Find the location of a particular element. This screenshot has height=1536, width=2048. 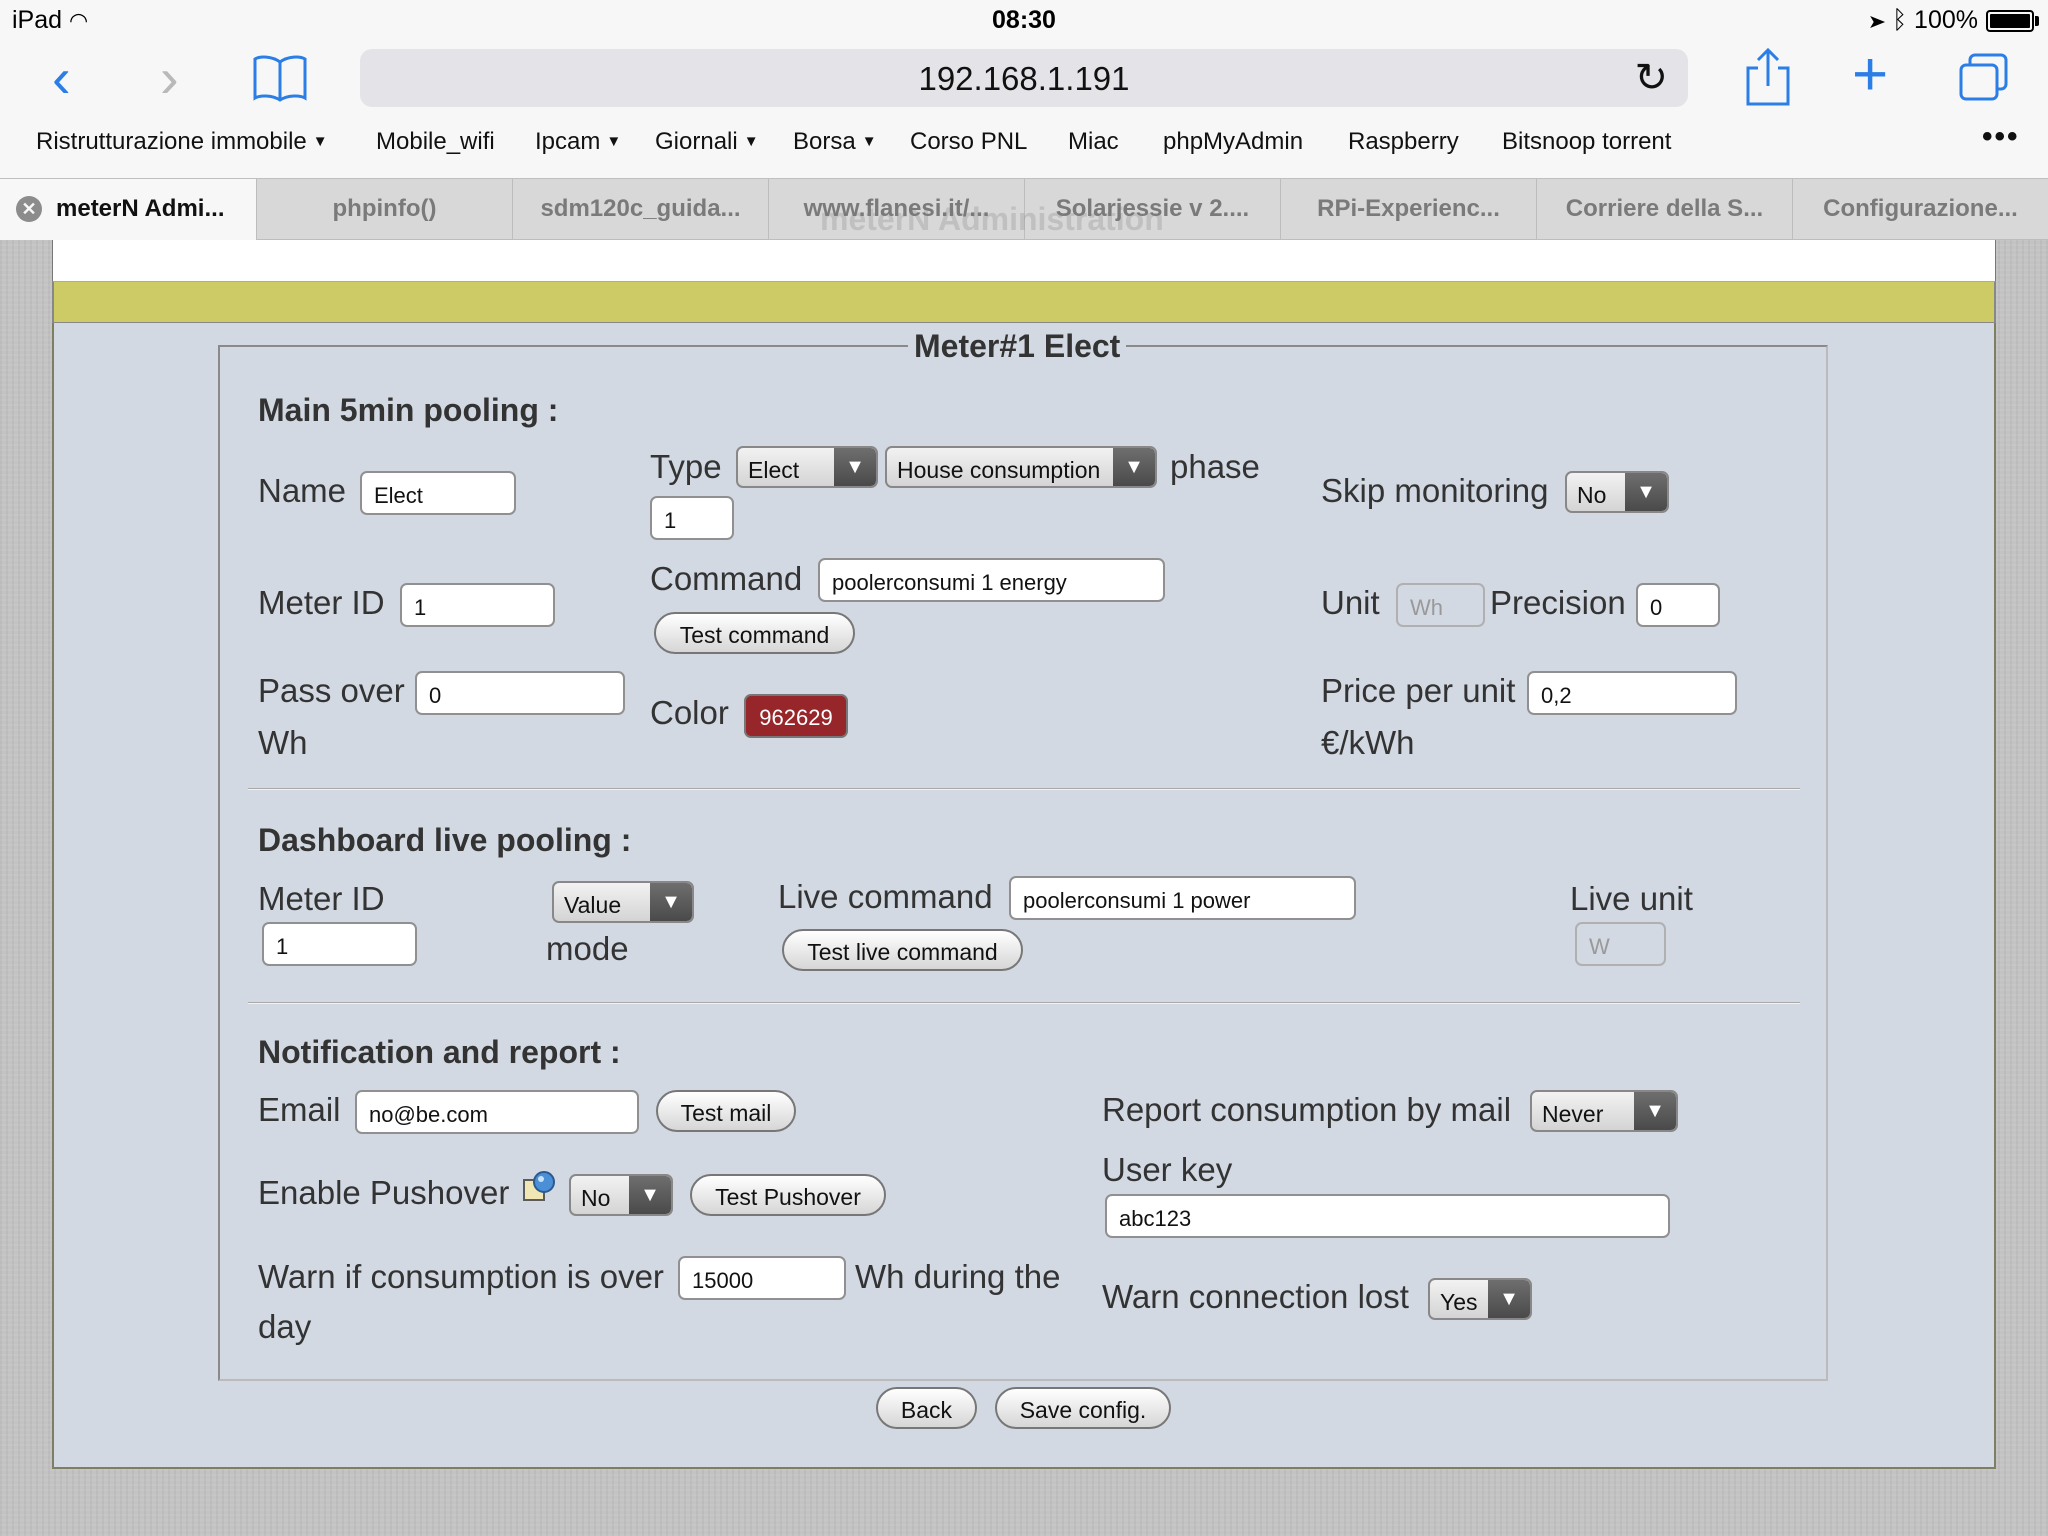

test-command-button: Test command is located at coordinates (754, 633).